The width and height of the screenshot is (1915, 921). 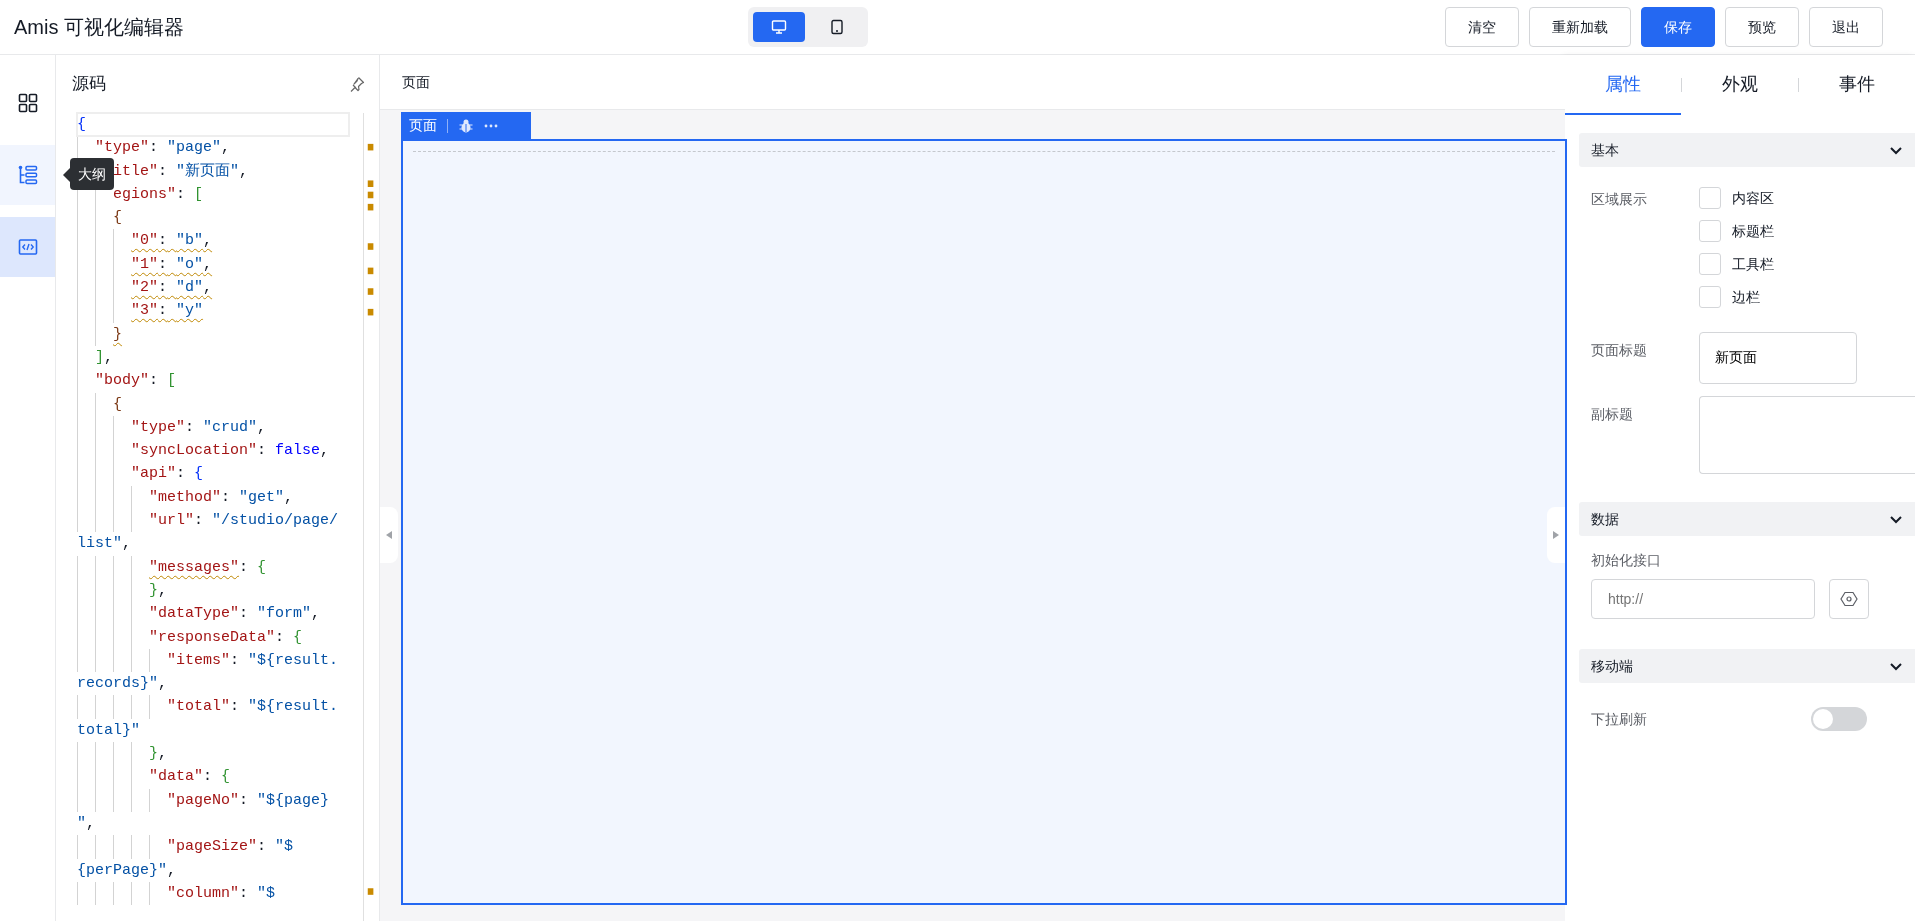 What do you see at coordinates (1747, 666) in the screenshot?
I see `section-header: 移动端` at bounding box center [1747, 666].